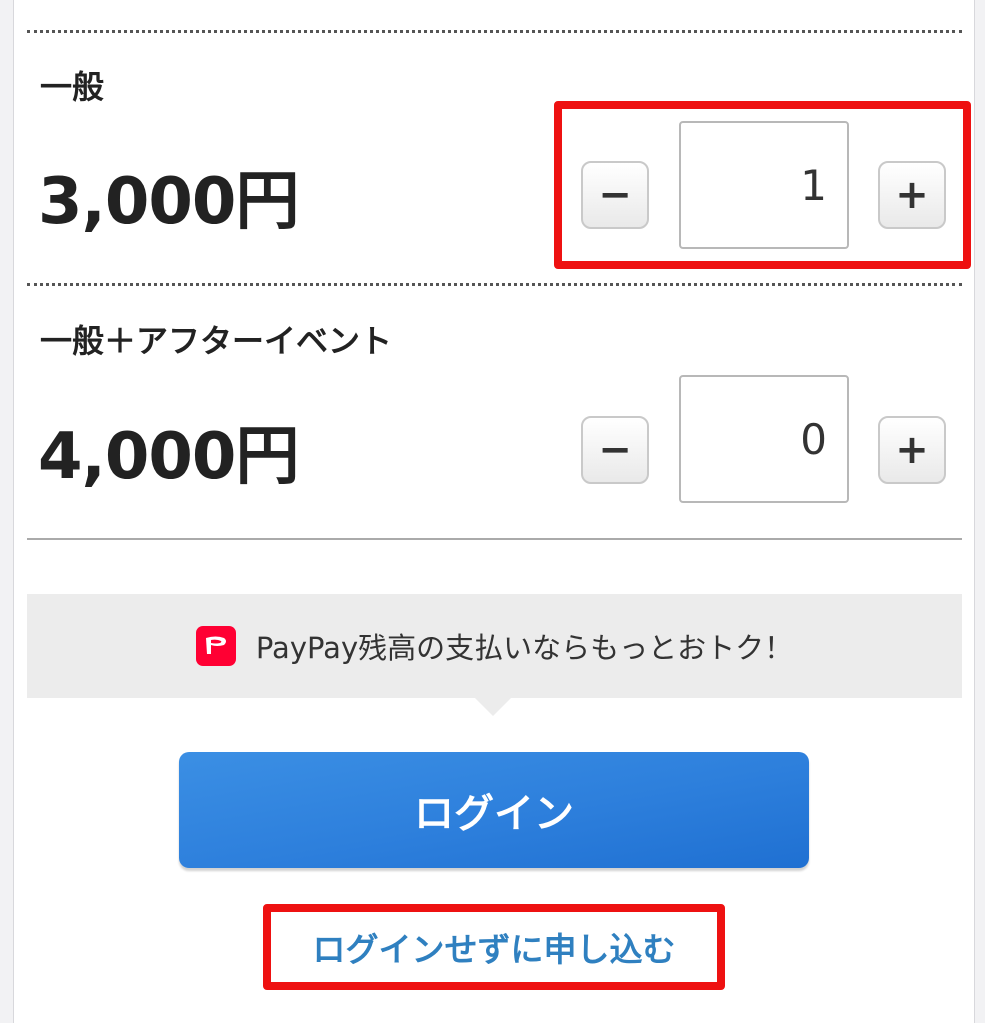 This screenshot has height=1023, width=985. What do you see at coordinates (494, 810) in the screenshot?
I see `login-button: ログイン` at bounding box center [494, 810].